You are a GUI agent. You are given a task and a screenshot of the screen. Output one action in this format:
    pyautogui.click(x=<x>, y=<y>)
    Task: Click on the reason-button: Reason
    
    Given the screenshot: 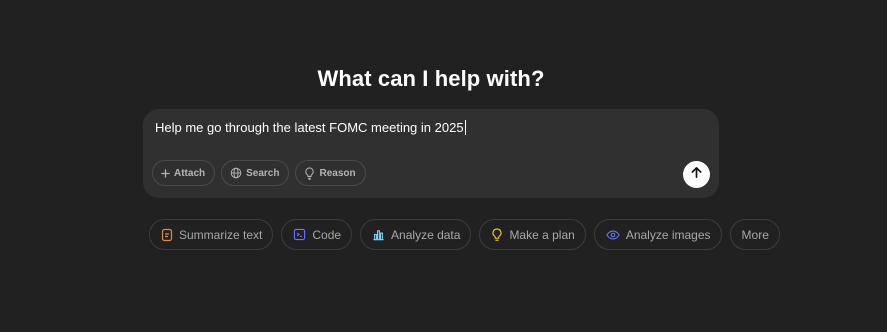 What is the action you would take?
    pyautogui.click(x=330, y=173)
    